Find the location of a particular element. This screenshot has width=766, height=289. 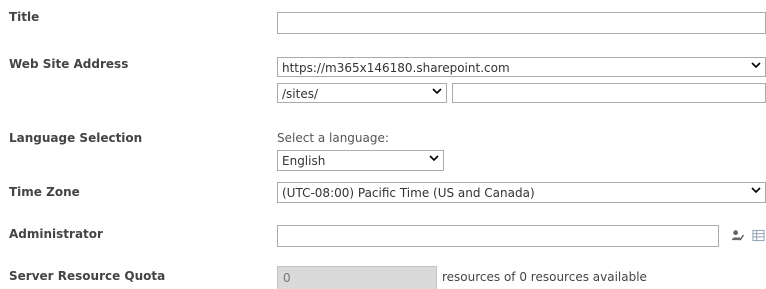

server-resource-quota-label: Server Resource Quota is located at coordinates (87, 276).